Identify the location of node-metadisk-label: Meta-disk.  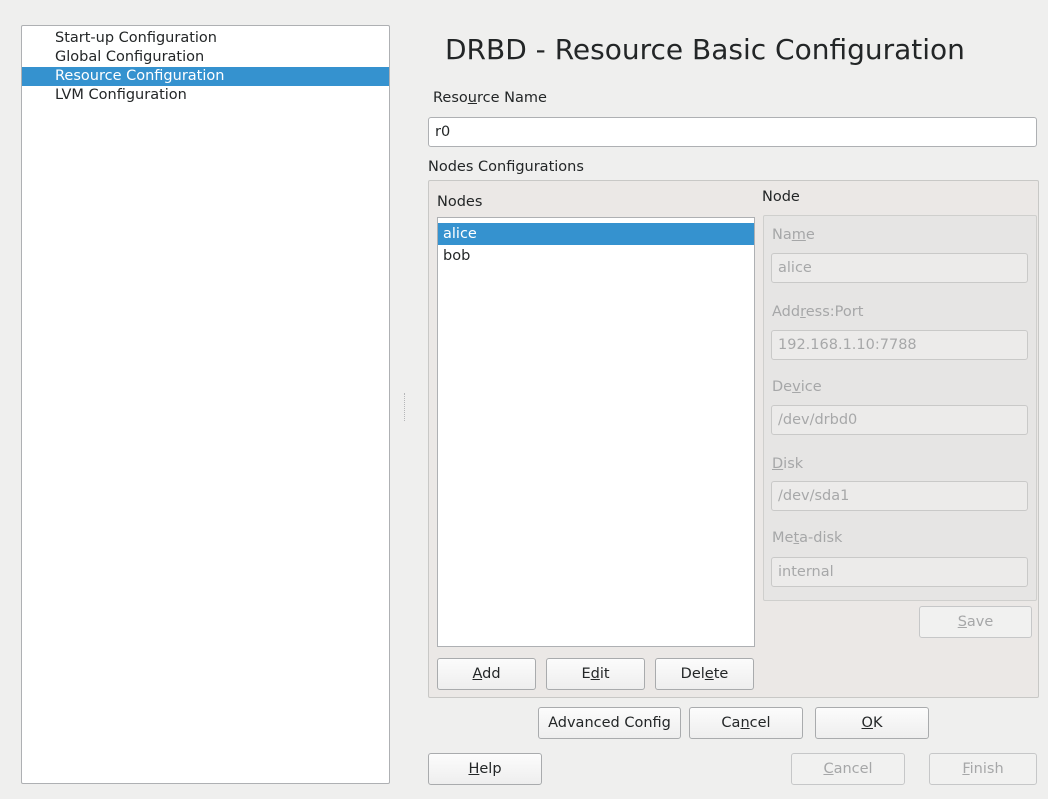
(807, 538).